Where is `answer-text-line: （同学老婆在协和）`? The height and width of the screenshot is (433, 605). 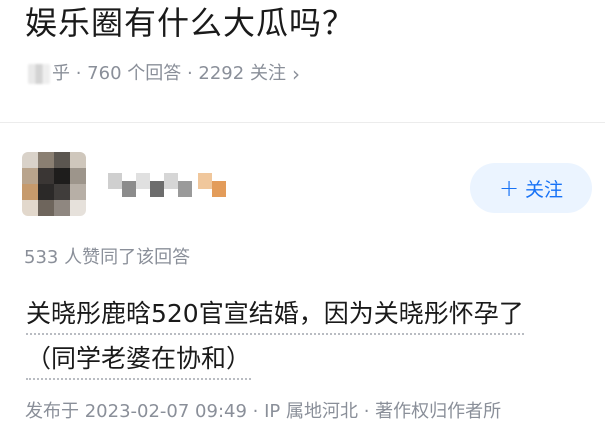 answer-text-line: （同学老婆在协和） is located at coordinates (139, 361).